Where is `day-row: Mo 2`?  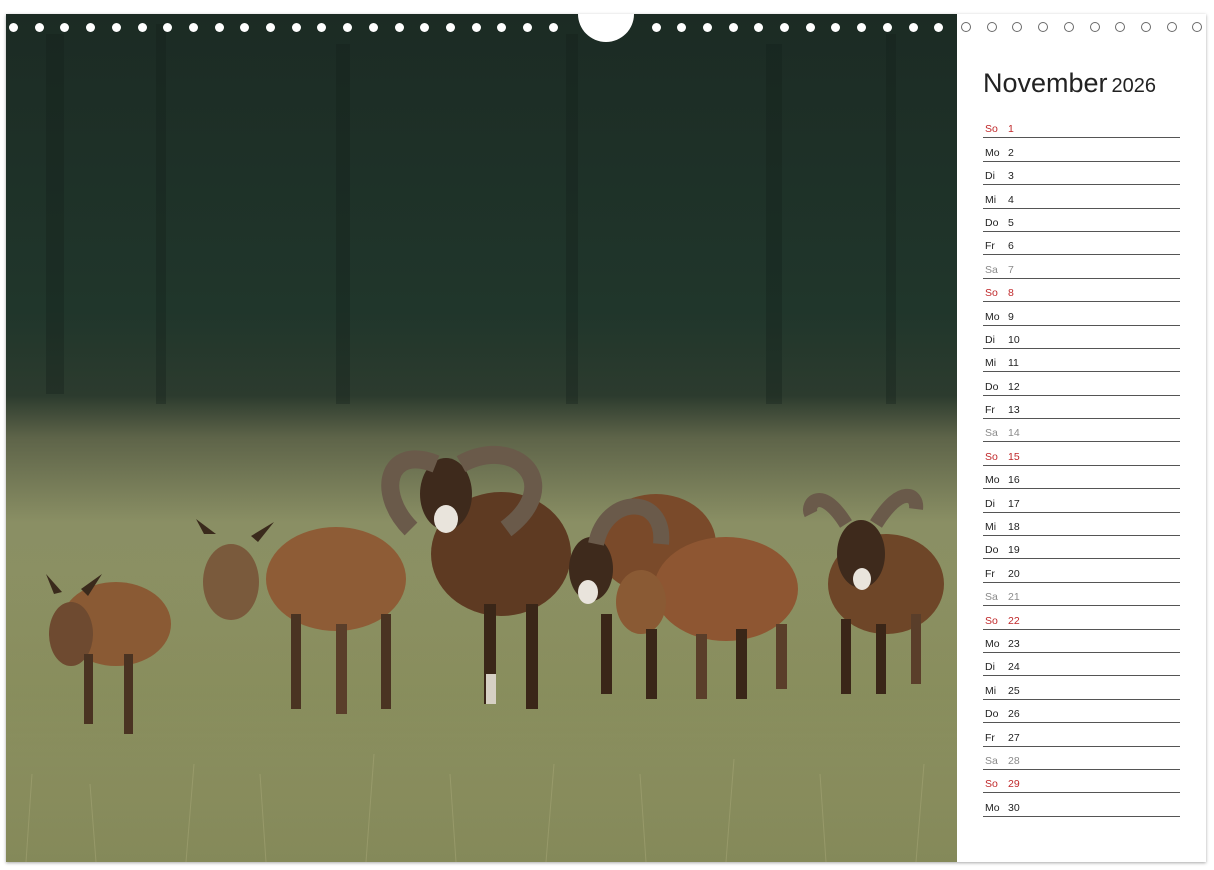 day-row: Mo 2 is located at coordinates (1081, 150).